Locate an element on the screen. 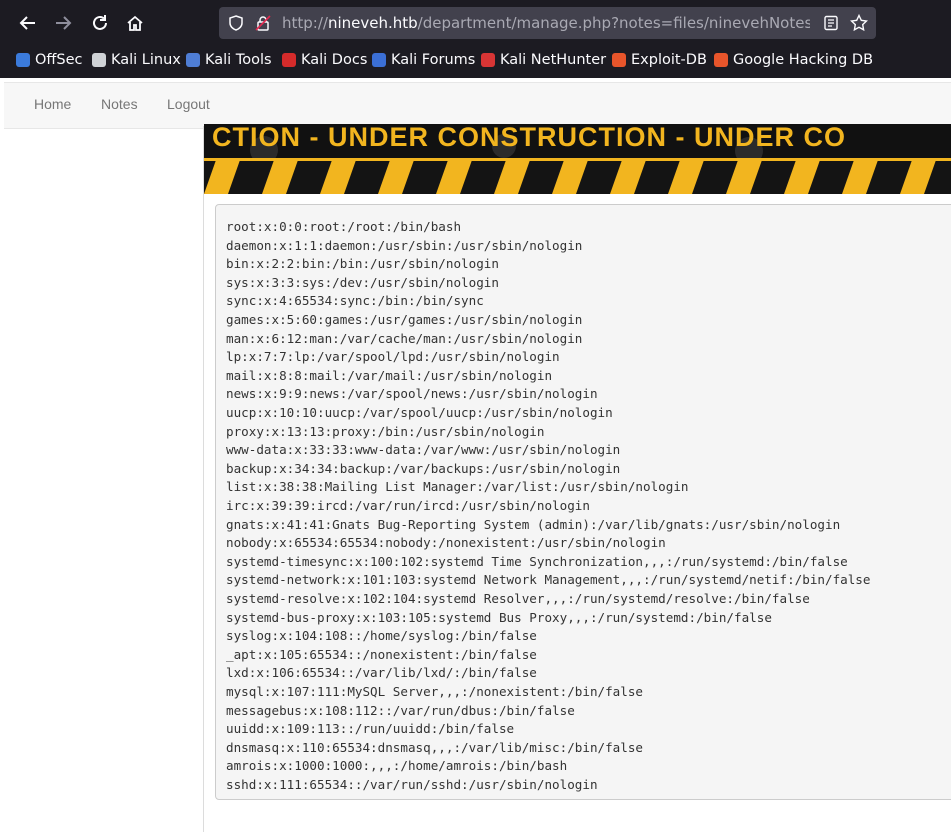  bookmark-item: Google Hacking DB is located at coordinates (793, 60).